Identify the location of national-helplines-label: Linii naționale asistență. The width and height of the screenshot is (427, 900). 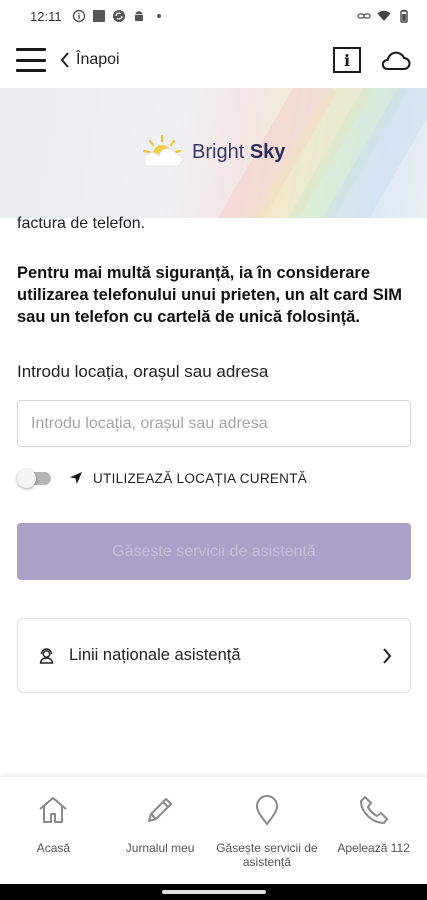
(155, 655).